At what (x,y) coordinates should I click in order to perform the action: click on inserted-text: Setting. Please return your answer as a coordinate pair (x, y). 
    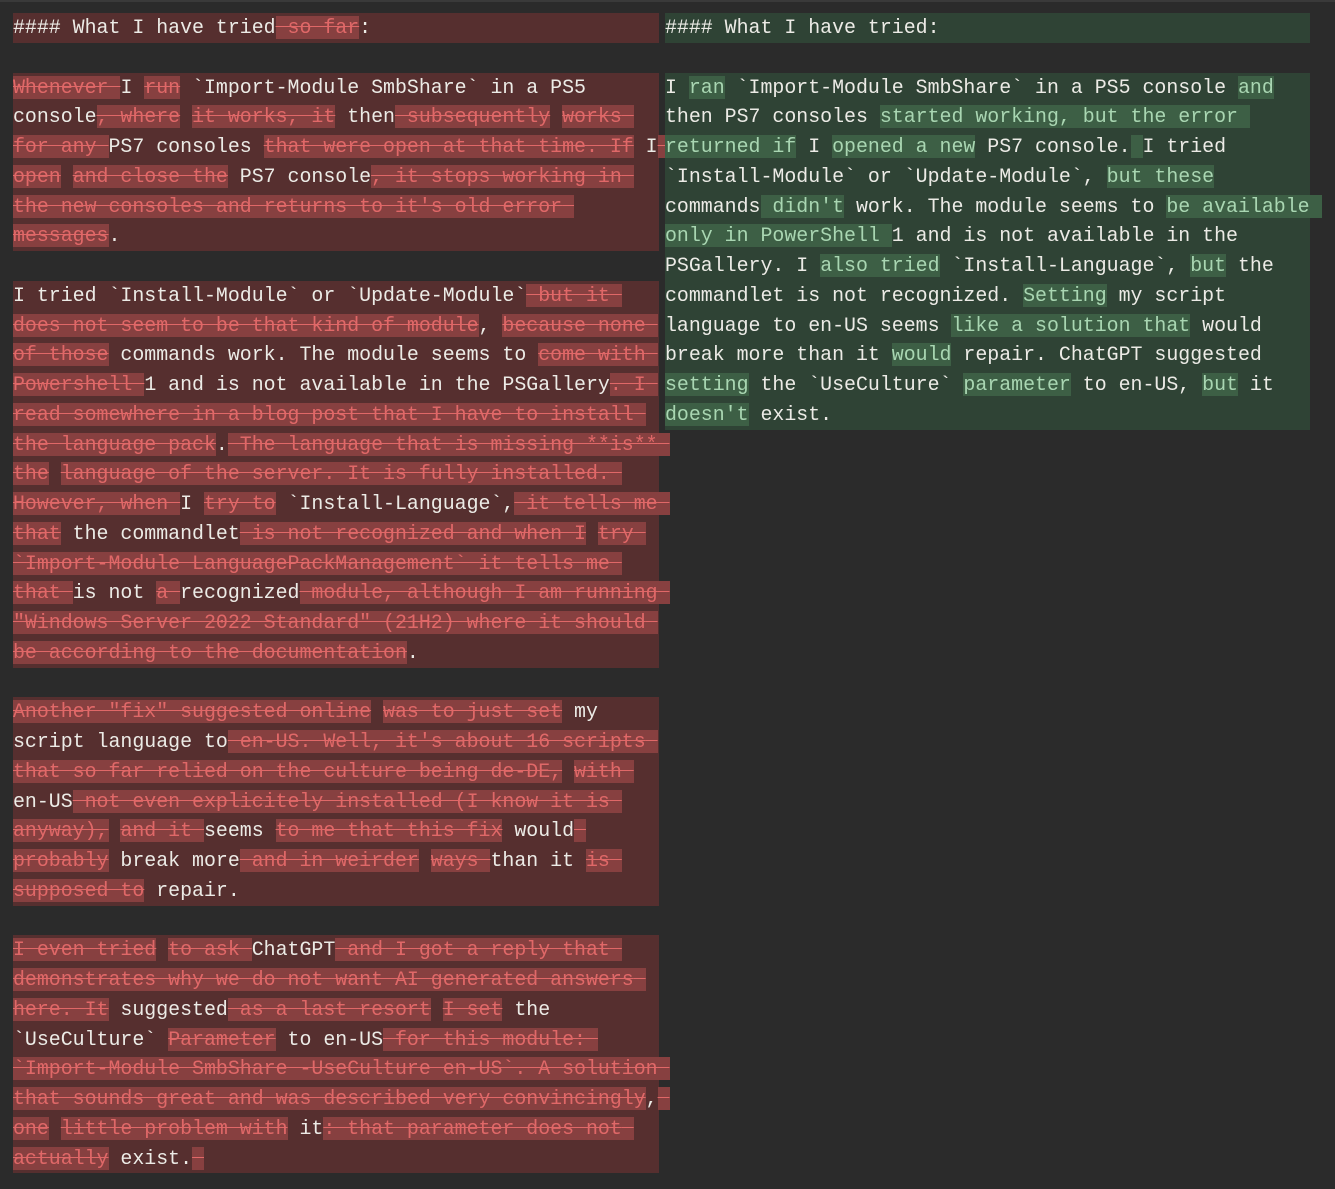
    Looking at the image, I should click on (1065, 295).